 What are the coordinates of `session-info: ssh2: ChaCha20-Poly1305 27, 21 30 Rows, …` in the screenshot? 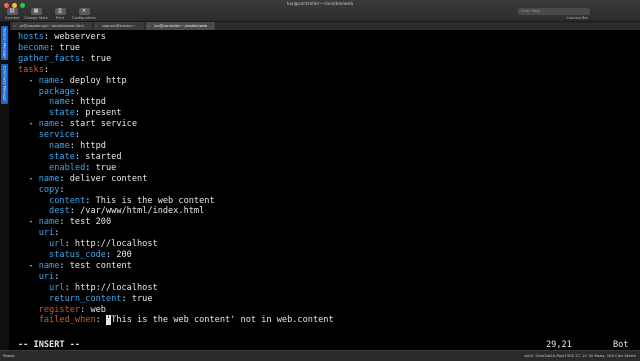 It's located at (580, 355).